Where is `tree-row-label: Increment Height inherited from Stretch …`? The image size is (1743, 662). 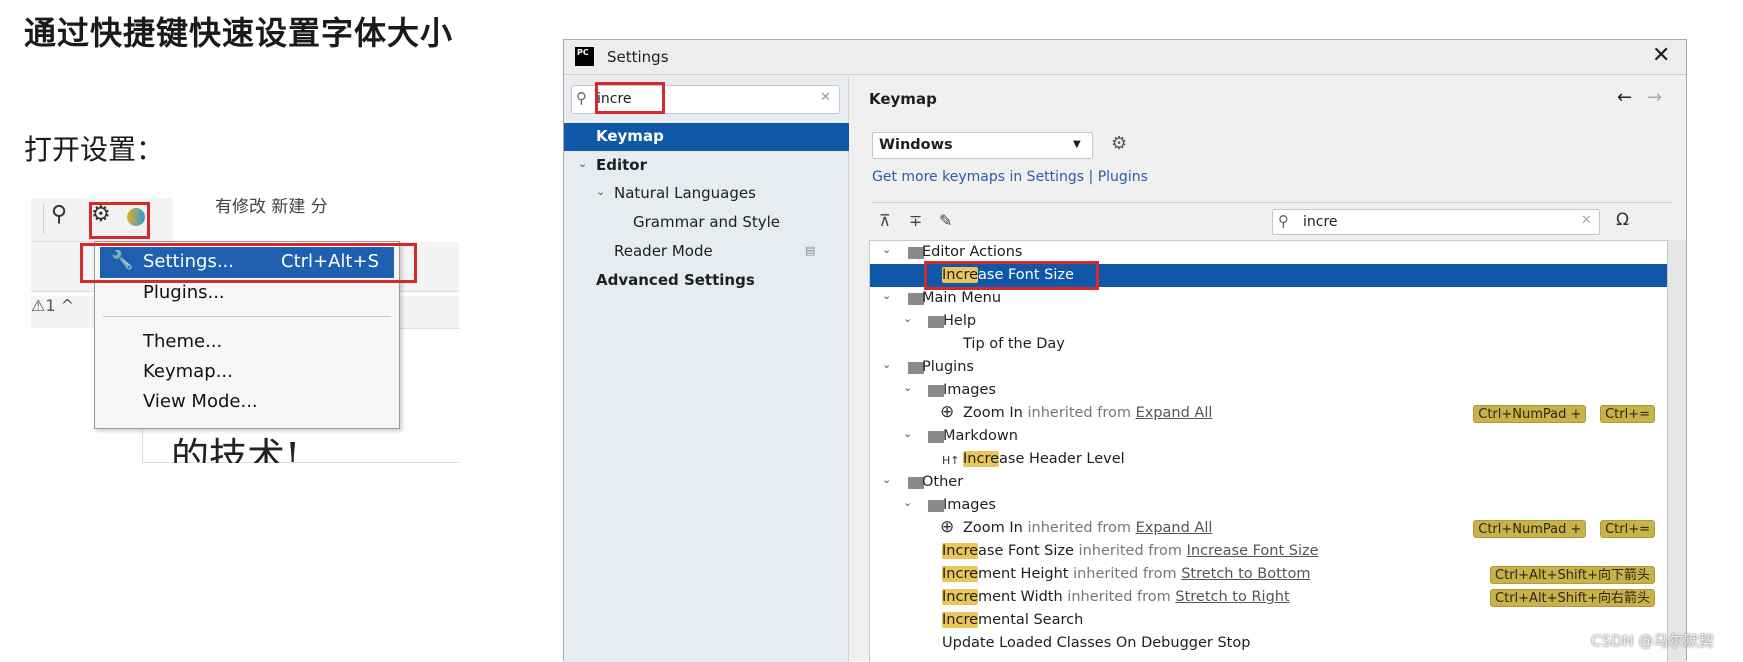
tree-row-label: Increment Height inherited from Stretch … is located at coordinates (1126, 574).